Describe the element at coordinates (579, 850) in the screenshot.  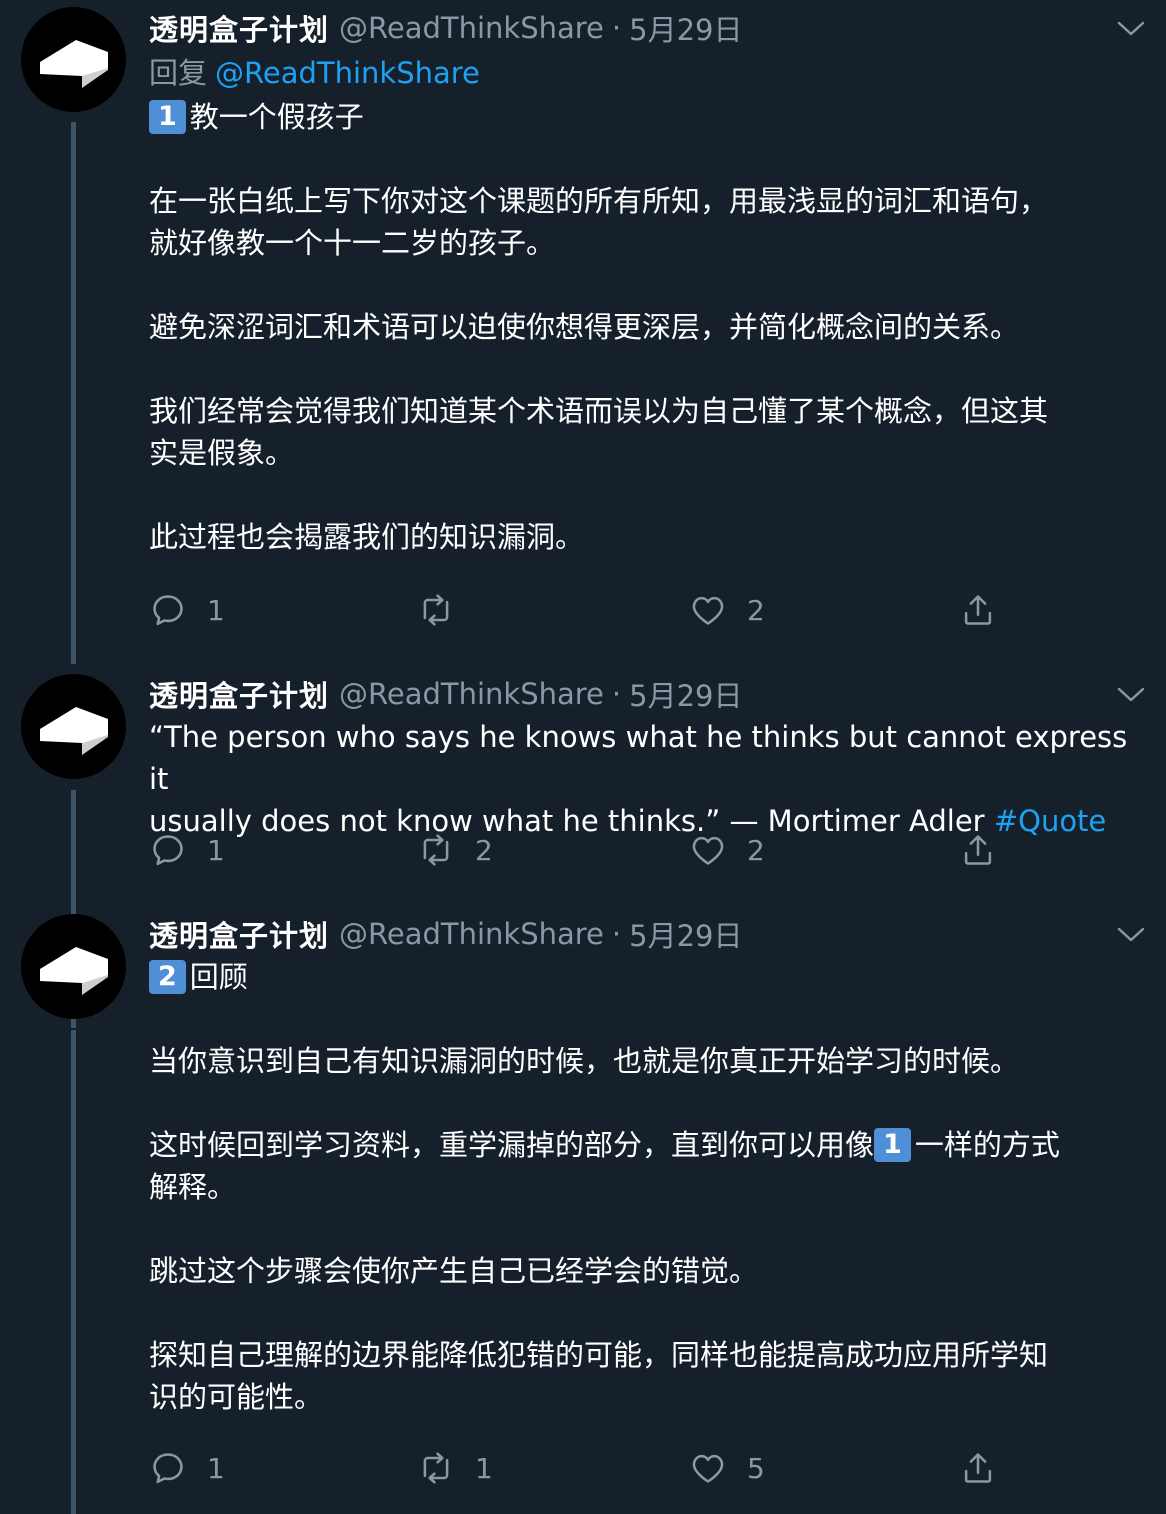
I see `tweet-actions: 1 2 2` at that location.